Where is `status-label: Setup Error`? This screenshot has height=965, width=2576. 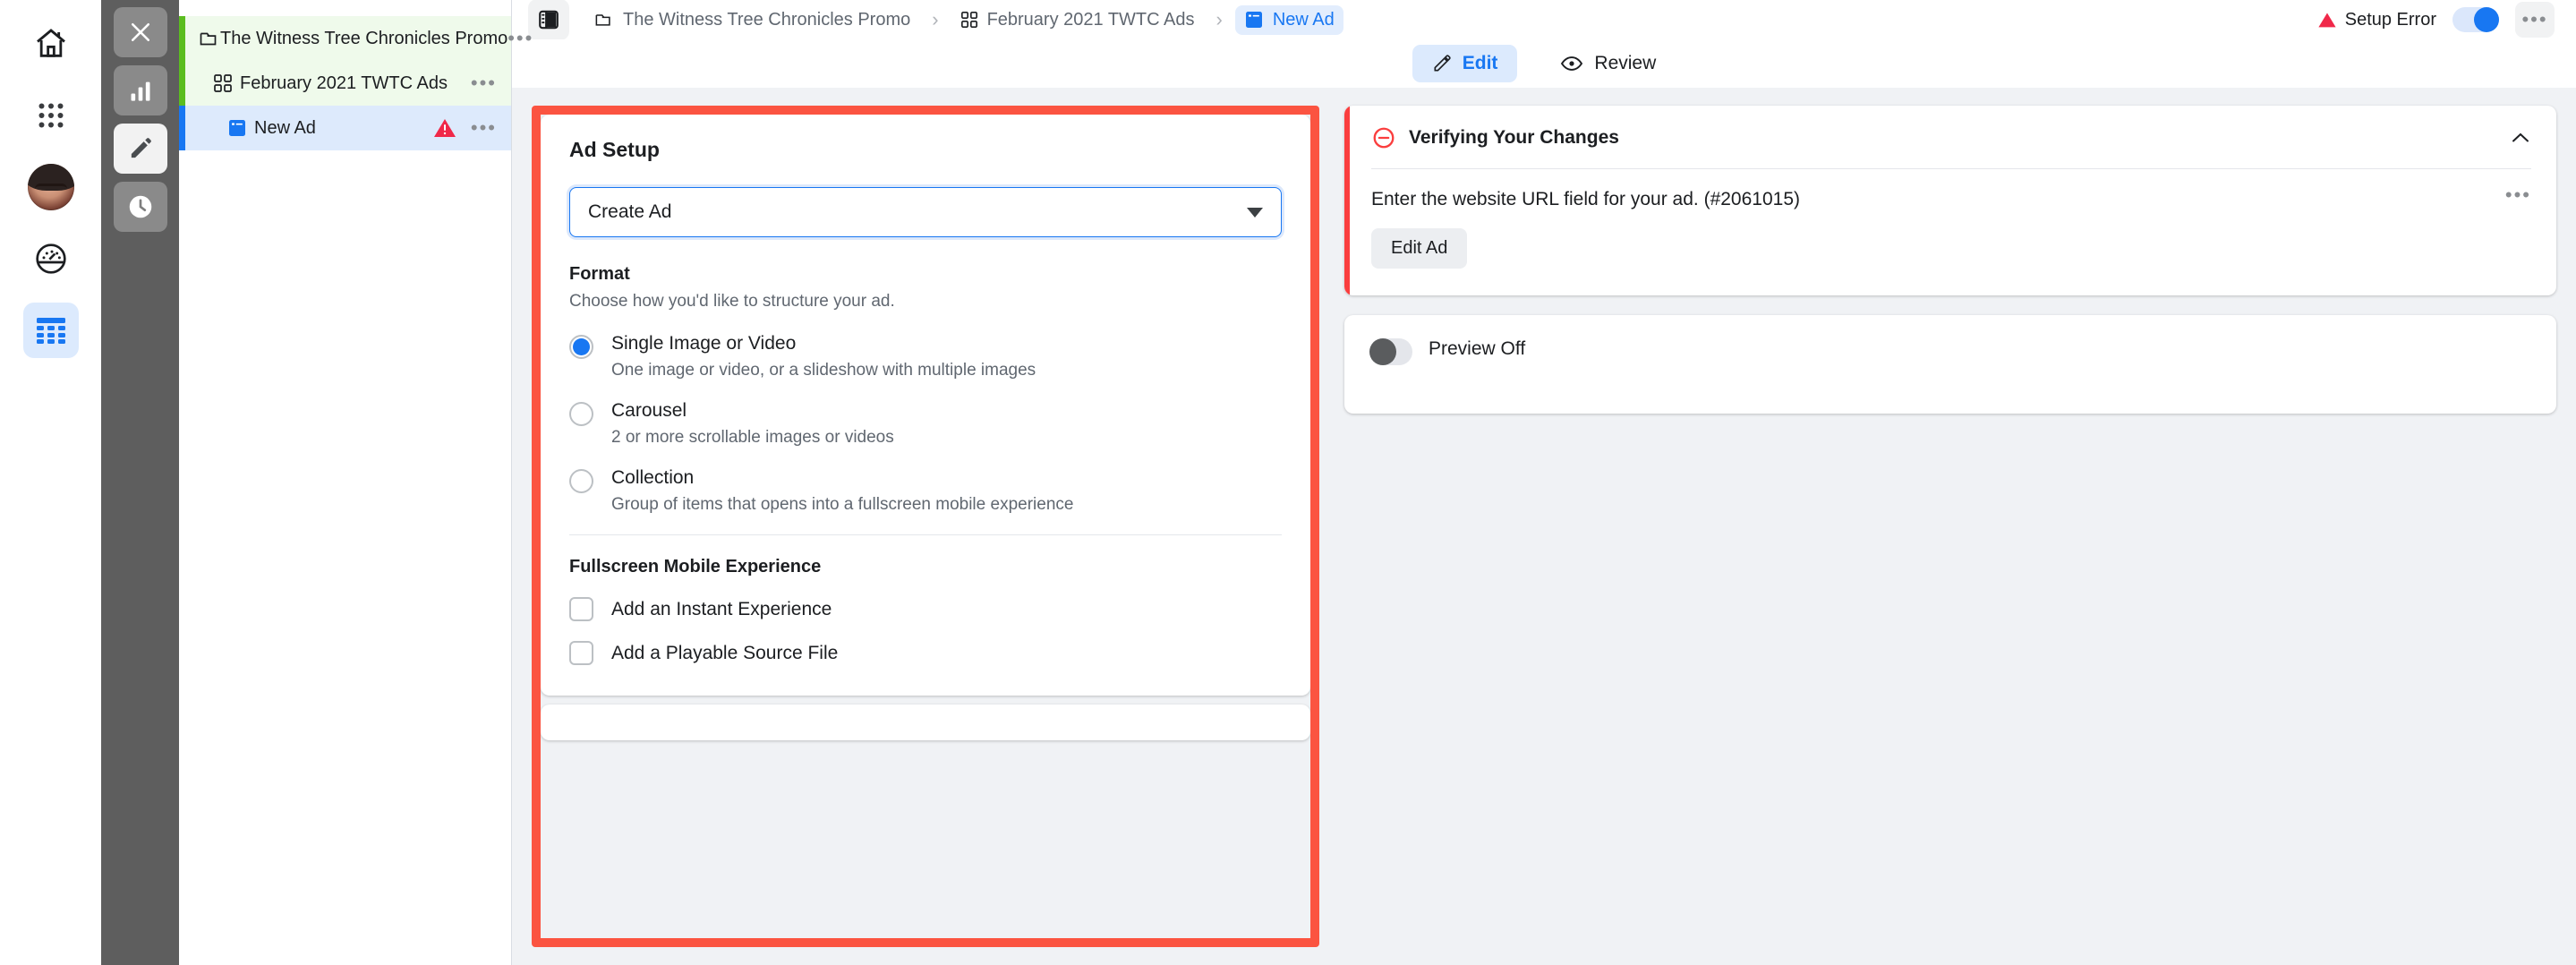 status-label: Setup Error is located at coordinates (2390, 20).